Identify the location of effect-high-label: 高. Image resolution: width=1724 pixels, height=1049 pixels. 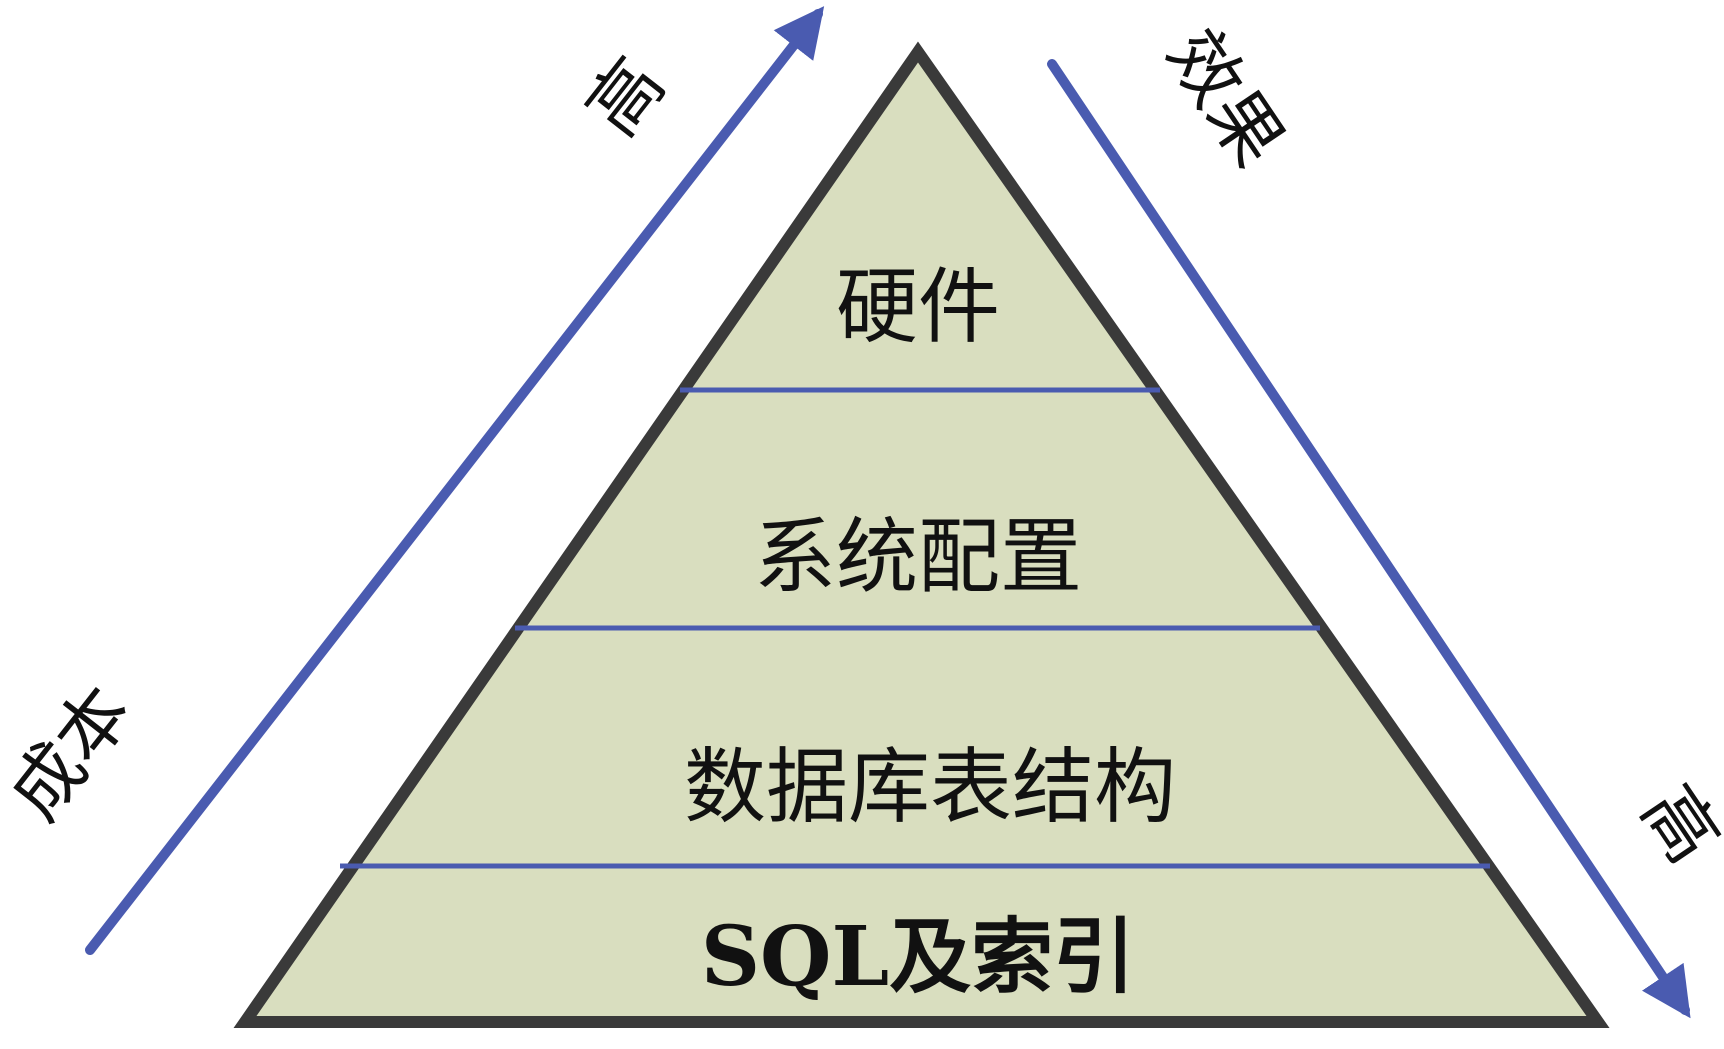
(1675, 824).